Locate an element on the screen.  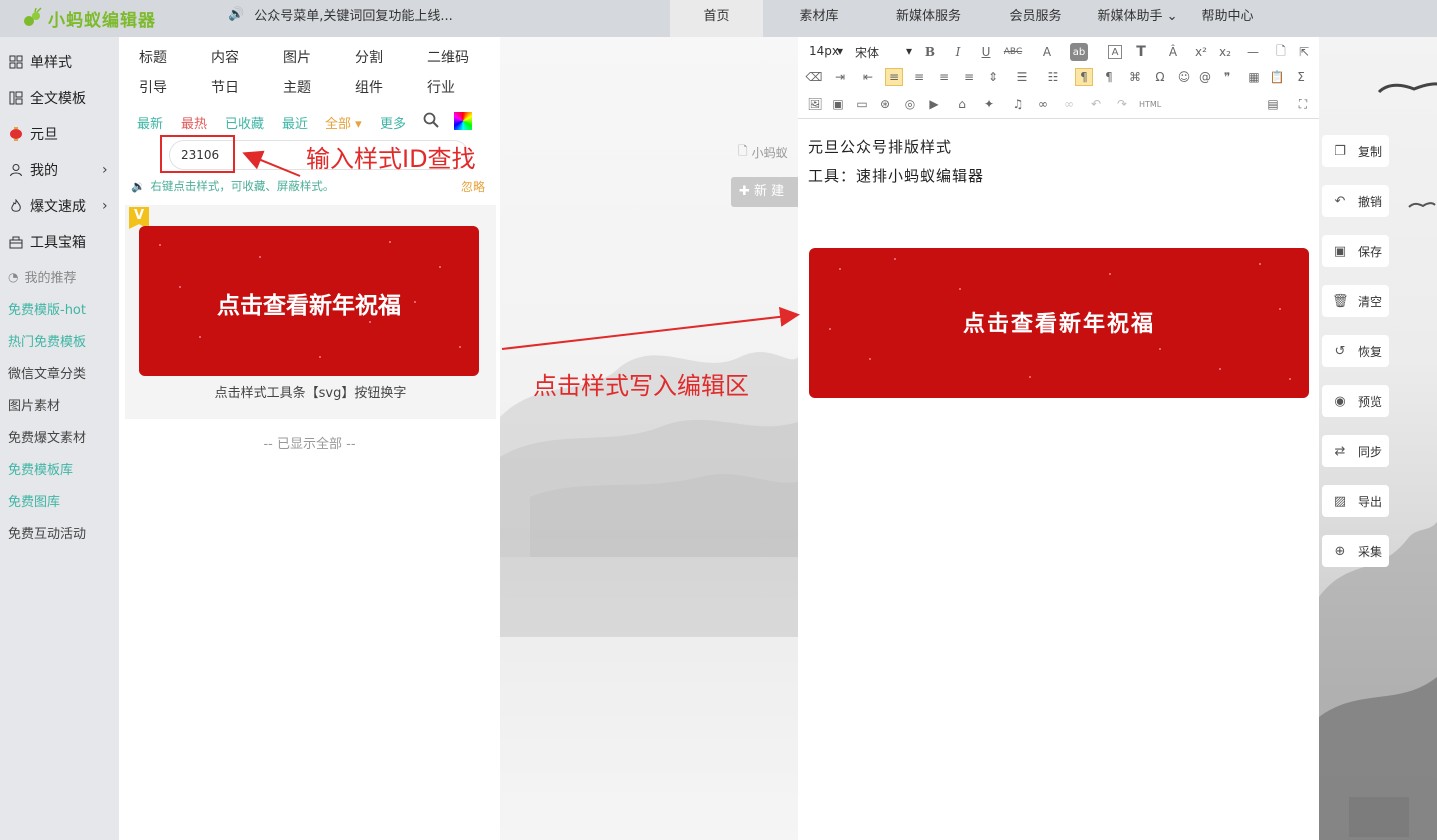
emoji-icon: ☺ is located at coordinates (1184, 77).